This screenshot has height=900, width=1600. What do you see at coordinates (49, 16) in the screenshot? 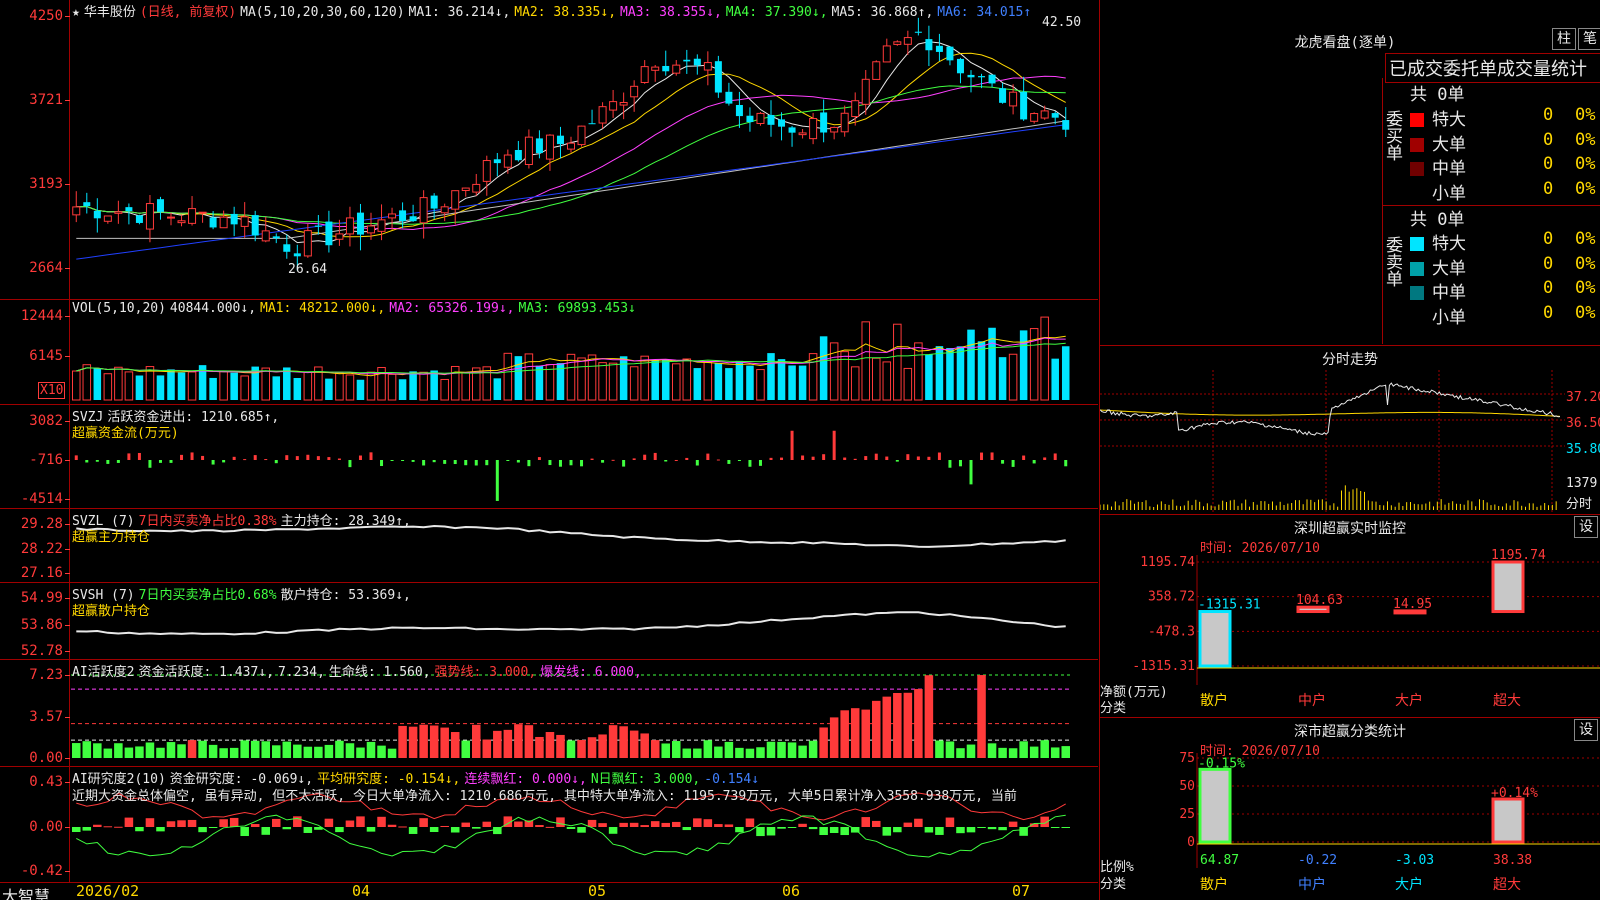
I see `kline-ytick: 4250` at bounding box center [49, 16].